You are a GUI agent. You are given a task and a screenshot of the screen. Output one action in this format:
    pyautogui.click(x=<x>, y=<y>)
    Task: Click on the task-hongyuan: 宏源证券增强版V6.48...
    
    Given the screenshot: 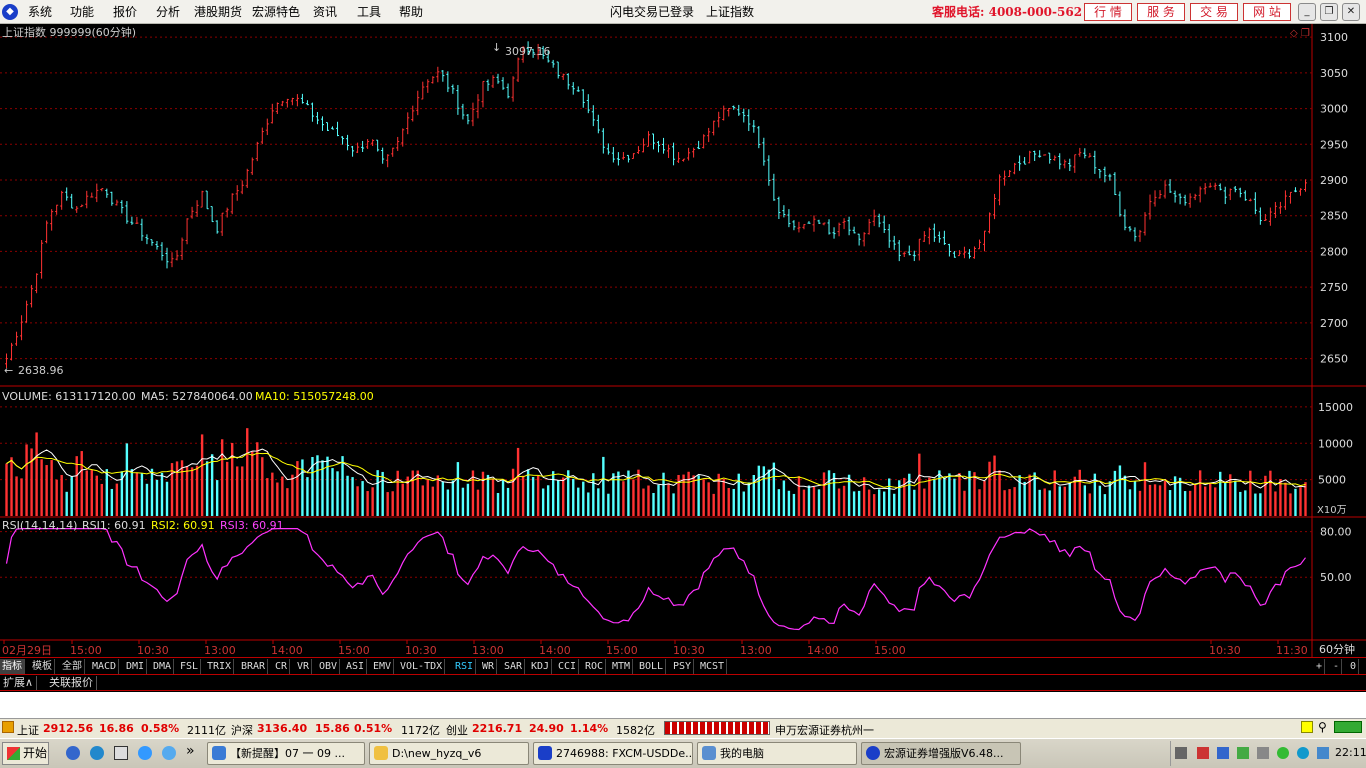 What is the action you would take?
    pyautogui.click(x=941, y=753)
    